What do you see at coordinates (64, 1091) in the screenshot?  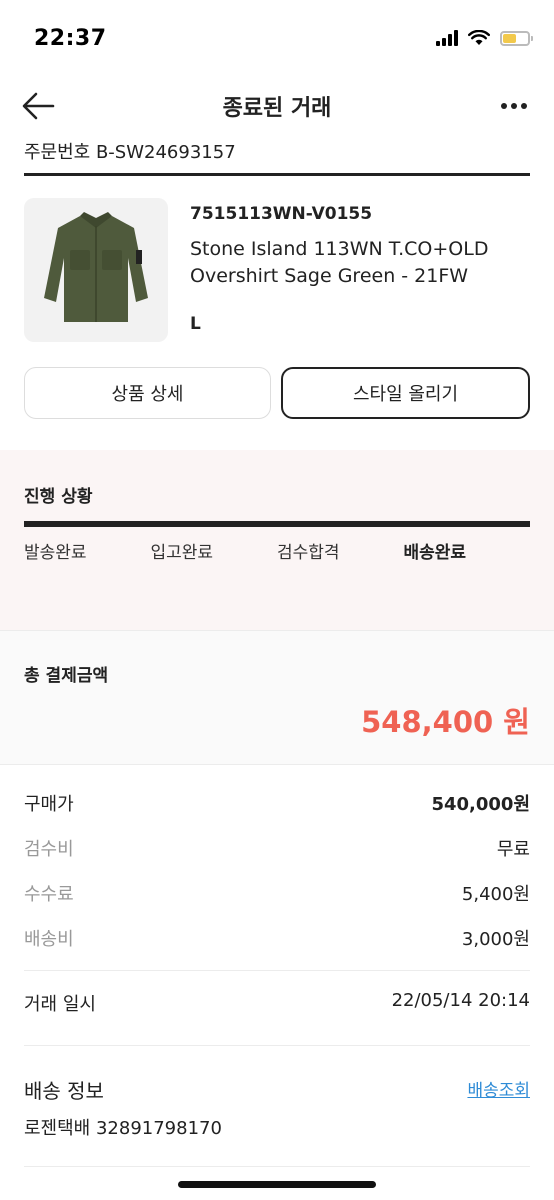 I see `shipping-title: 배송 정보` at bounding box center [64, 1091].